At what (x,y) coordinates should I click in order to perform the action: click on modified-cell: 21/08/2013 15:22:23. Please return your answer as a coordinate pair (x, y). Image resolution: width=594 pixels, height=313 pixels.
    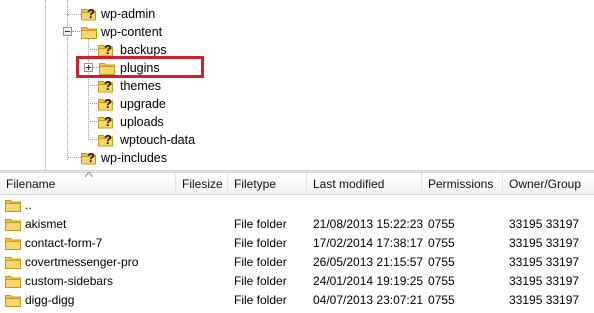
    Looking at the image, I should click on (368, 224).